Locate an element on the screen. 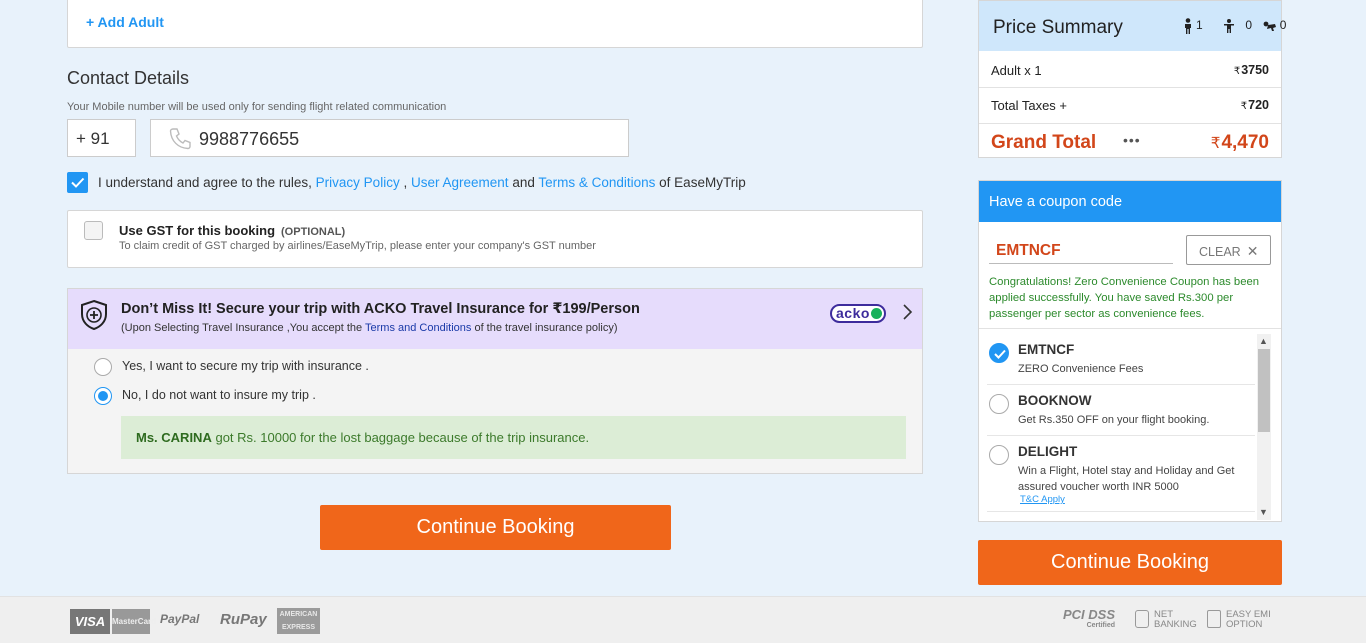 The width and height of the screenshot is (1366, 643). taxes-row-amount: 720 is located at coordinates (1258, 105).